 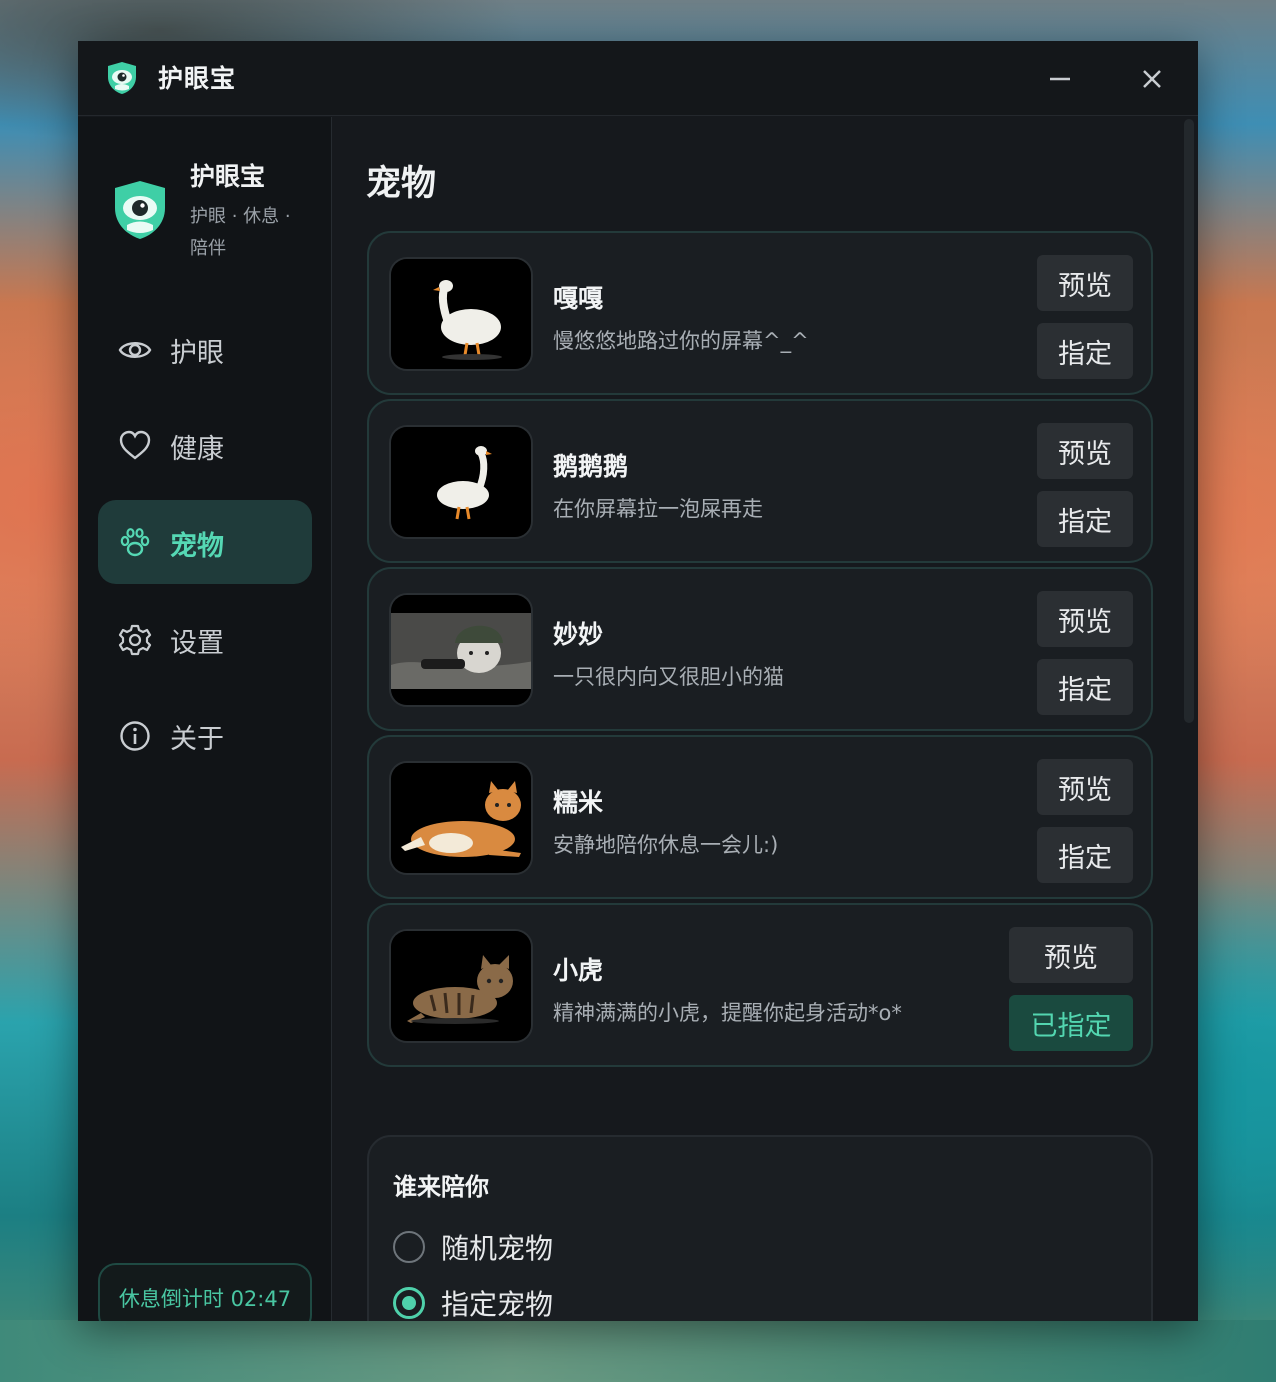 I want to click on companion-title: 谁来陪你, so click(x=441, y=1187).